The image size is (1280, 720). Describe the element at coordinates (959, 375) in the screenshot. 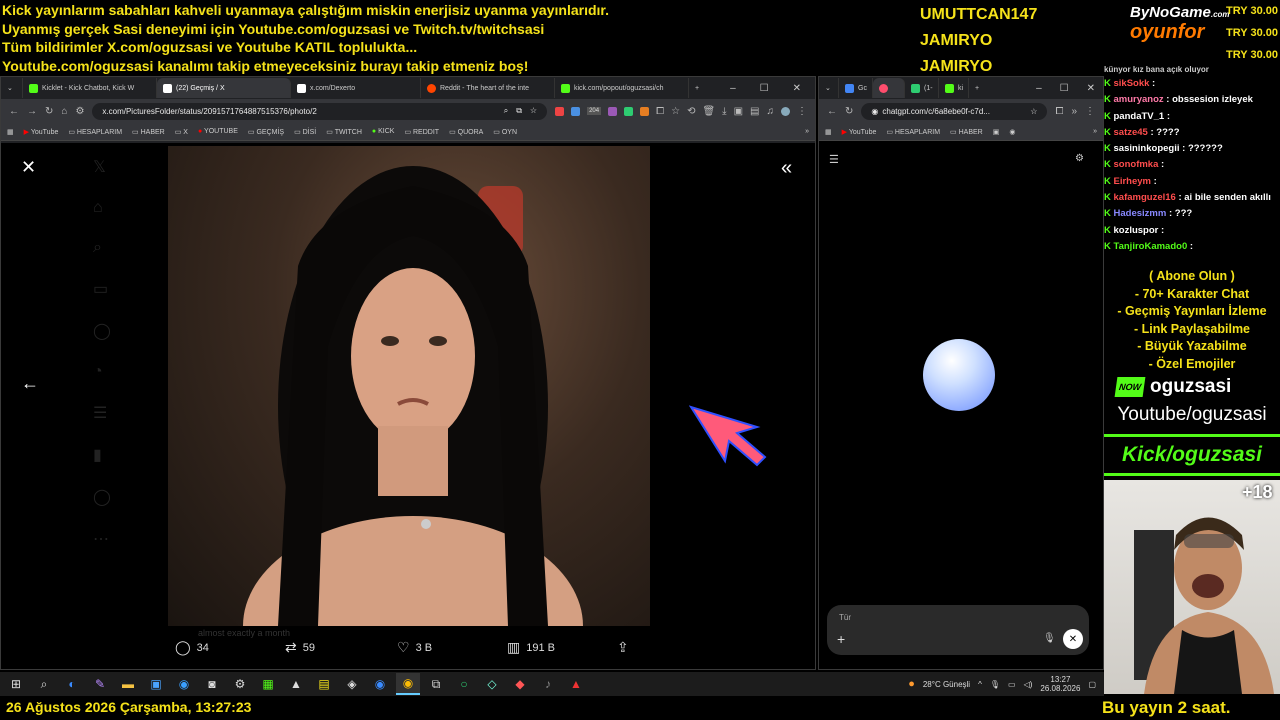

I see `voice-orb` at that location.